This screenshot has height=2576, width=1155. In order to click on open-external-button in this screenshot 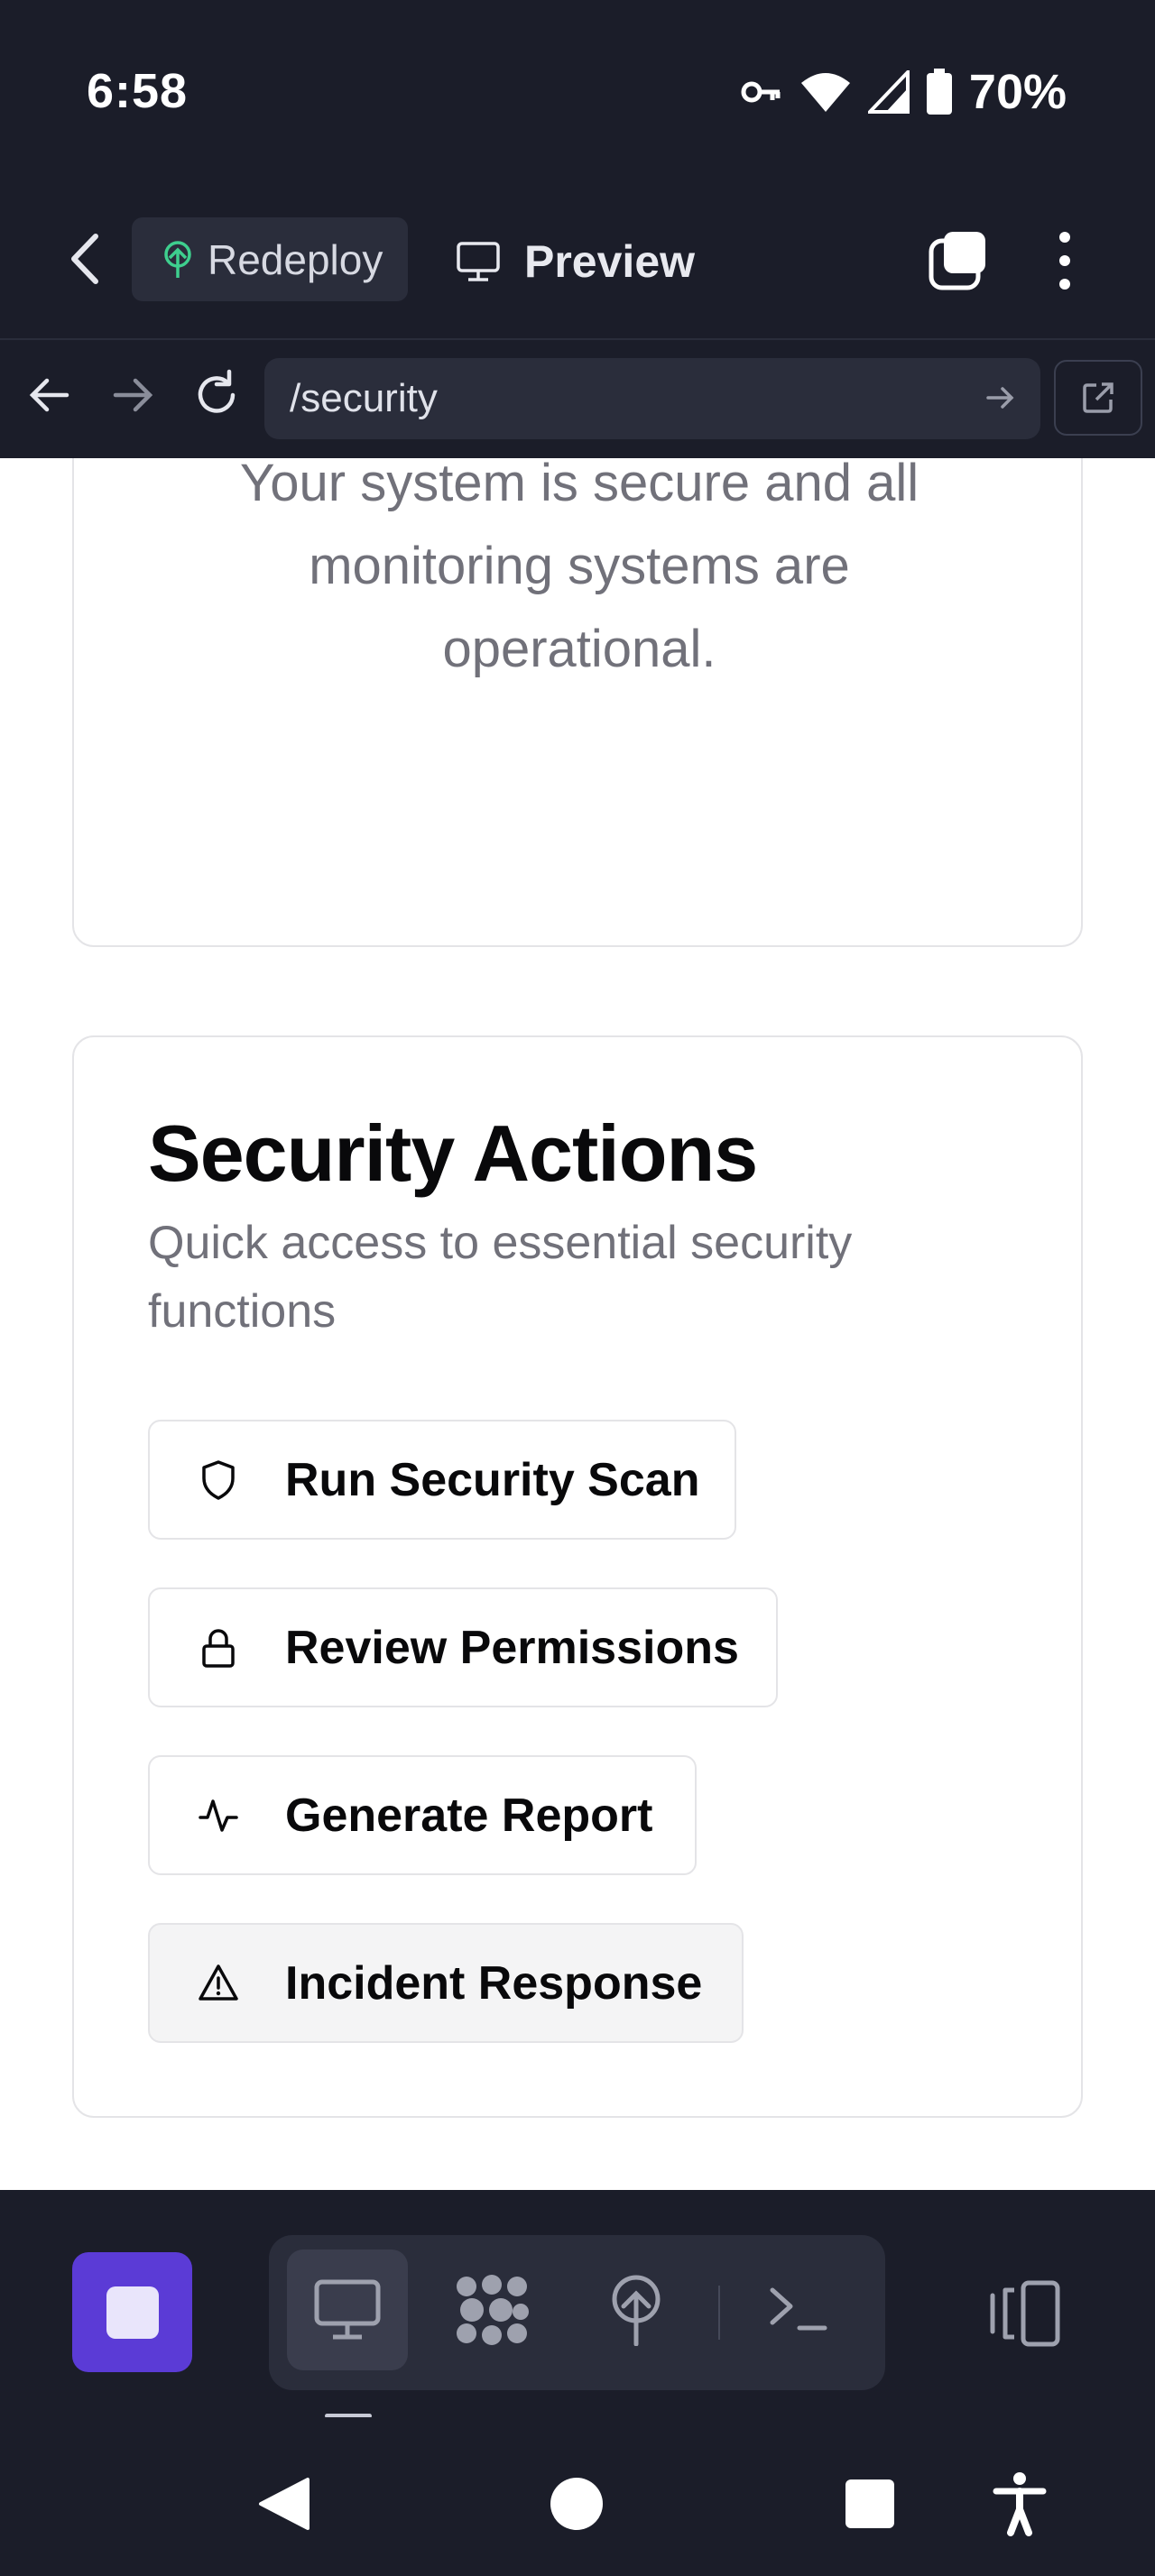, I will do `click(1098, 398)`.